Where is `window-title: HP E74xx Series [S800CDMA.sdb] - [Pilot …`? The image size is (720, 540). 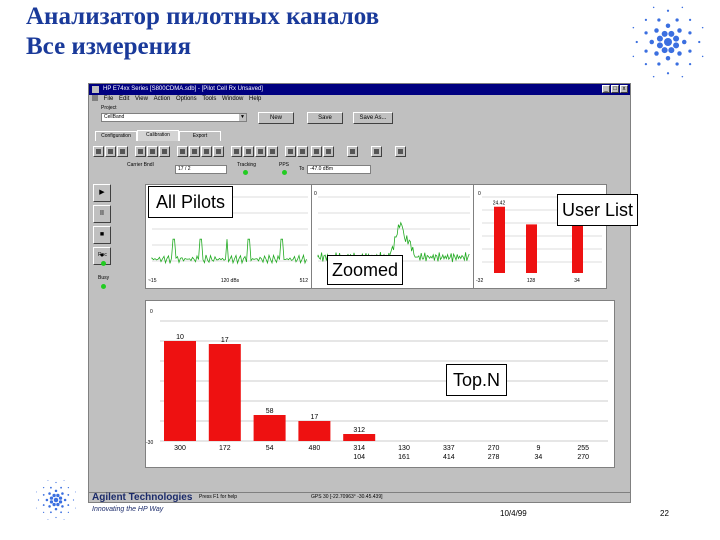
window-title: HP E74xx Series [S800CDMA.sdb] - [Pilot … is located at coordinates (183, 89).